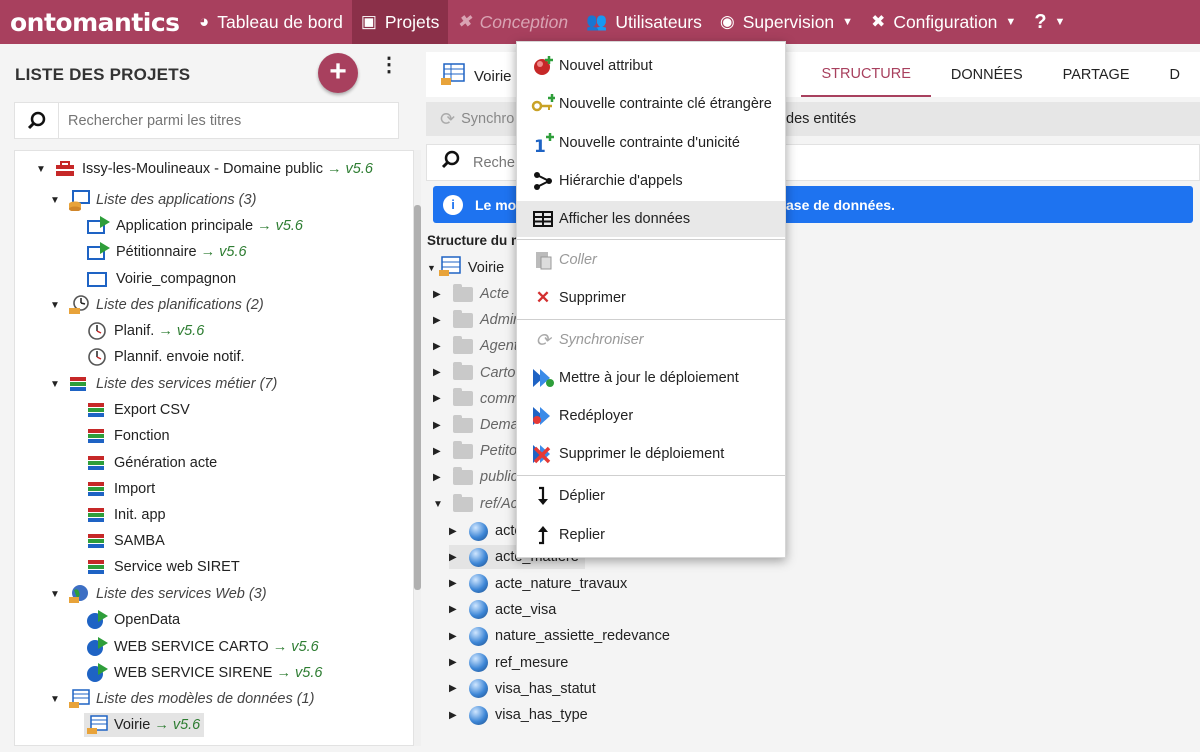 Image resolution: width=1200 pixels, height=752 pixels. Describe the element at coordinates (651, 416) in the screenshot. I see `menu-redeploy: Redéployer` at that location.